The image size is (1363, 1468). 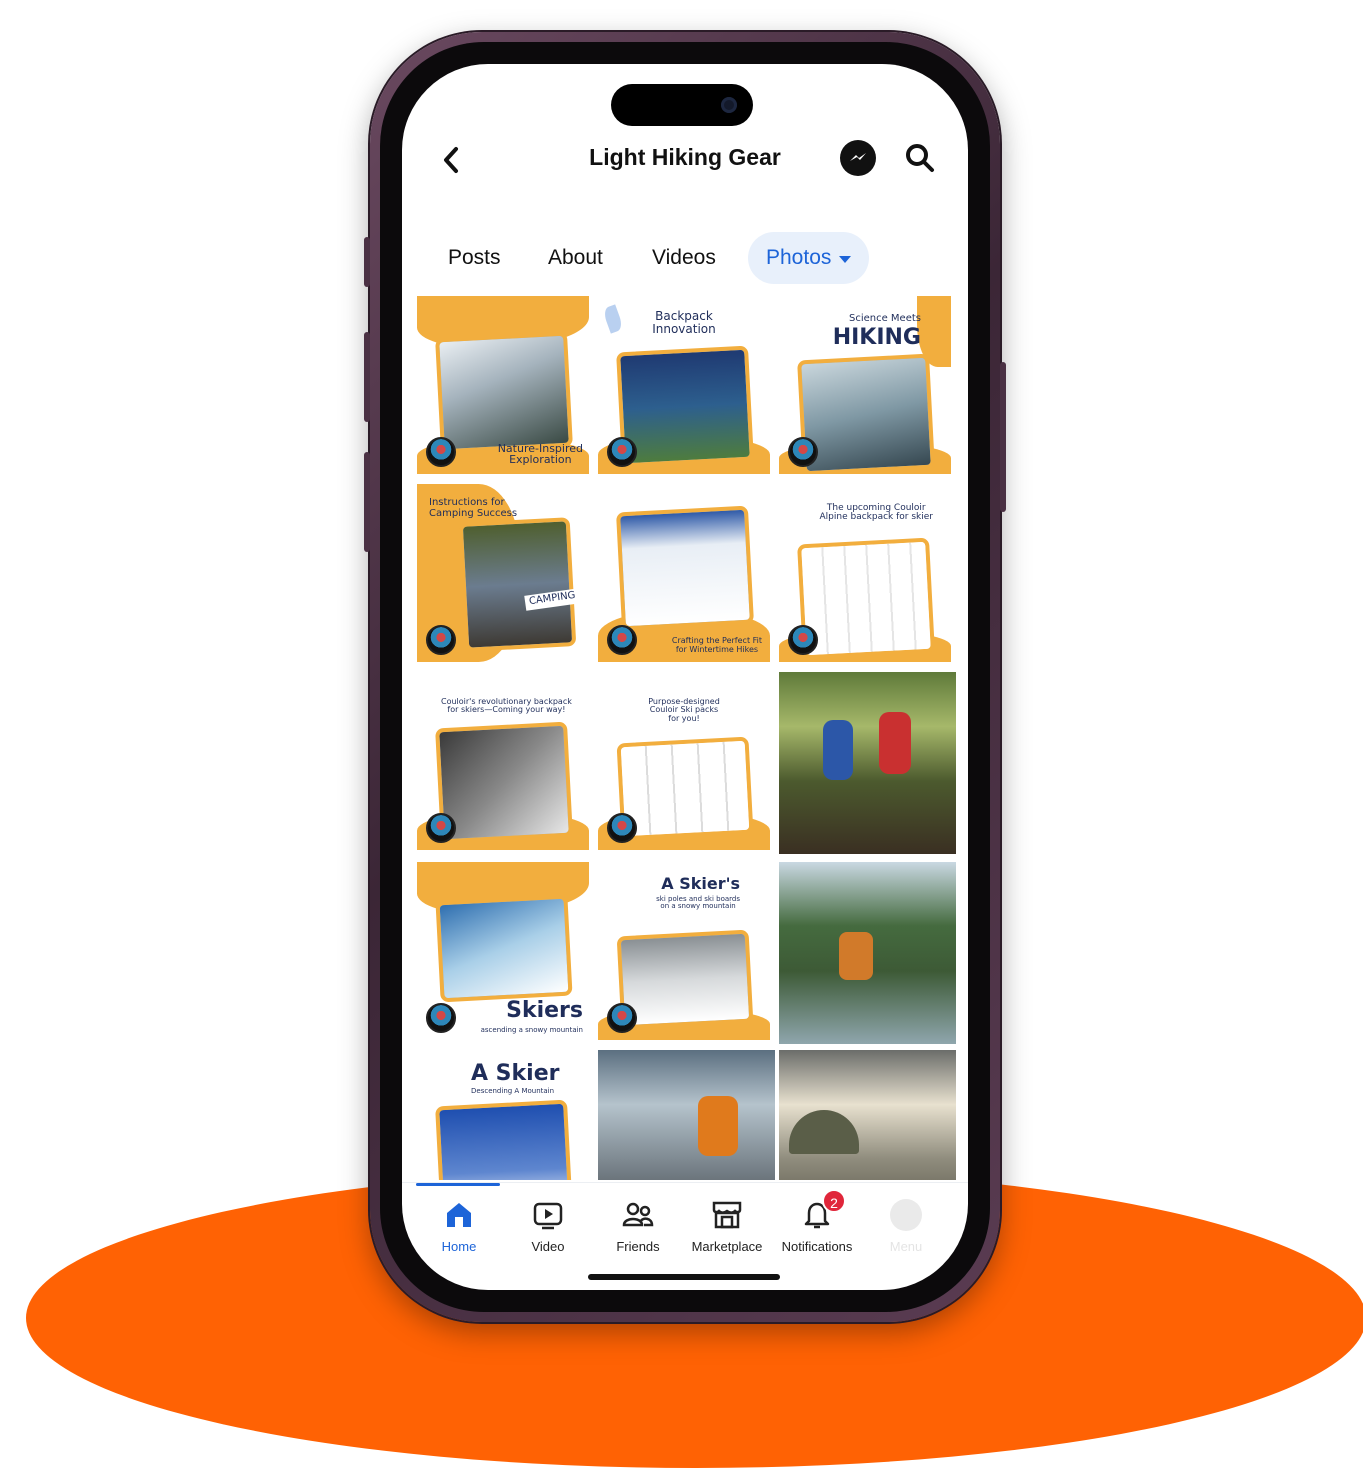 I want to click on search-button, so click(x=920, y=158).